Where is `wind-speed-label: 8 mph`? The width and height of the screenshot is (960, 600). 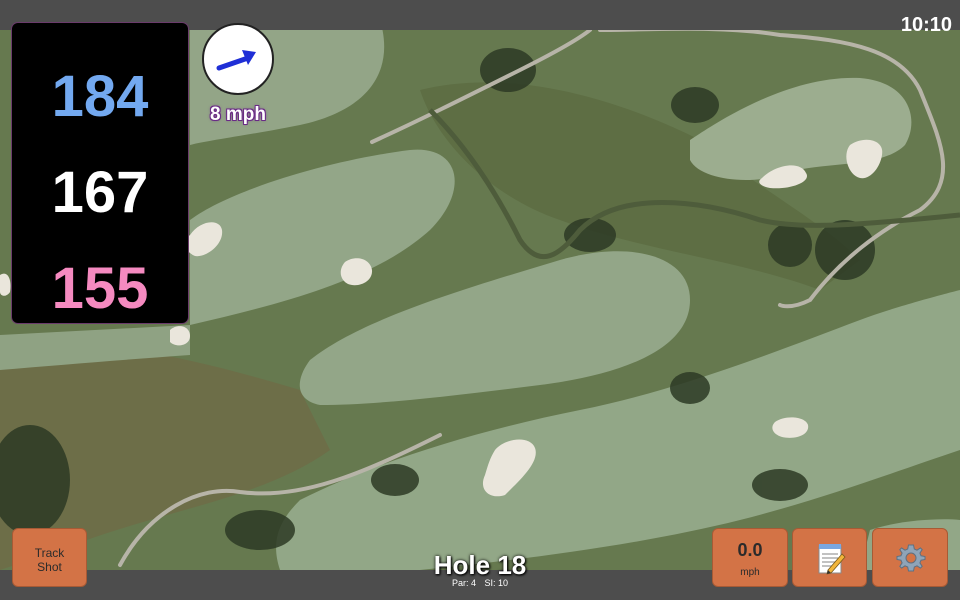 wind-speed-label: 8 mph is located at coordinates (238, 114).